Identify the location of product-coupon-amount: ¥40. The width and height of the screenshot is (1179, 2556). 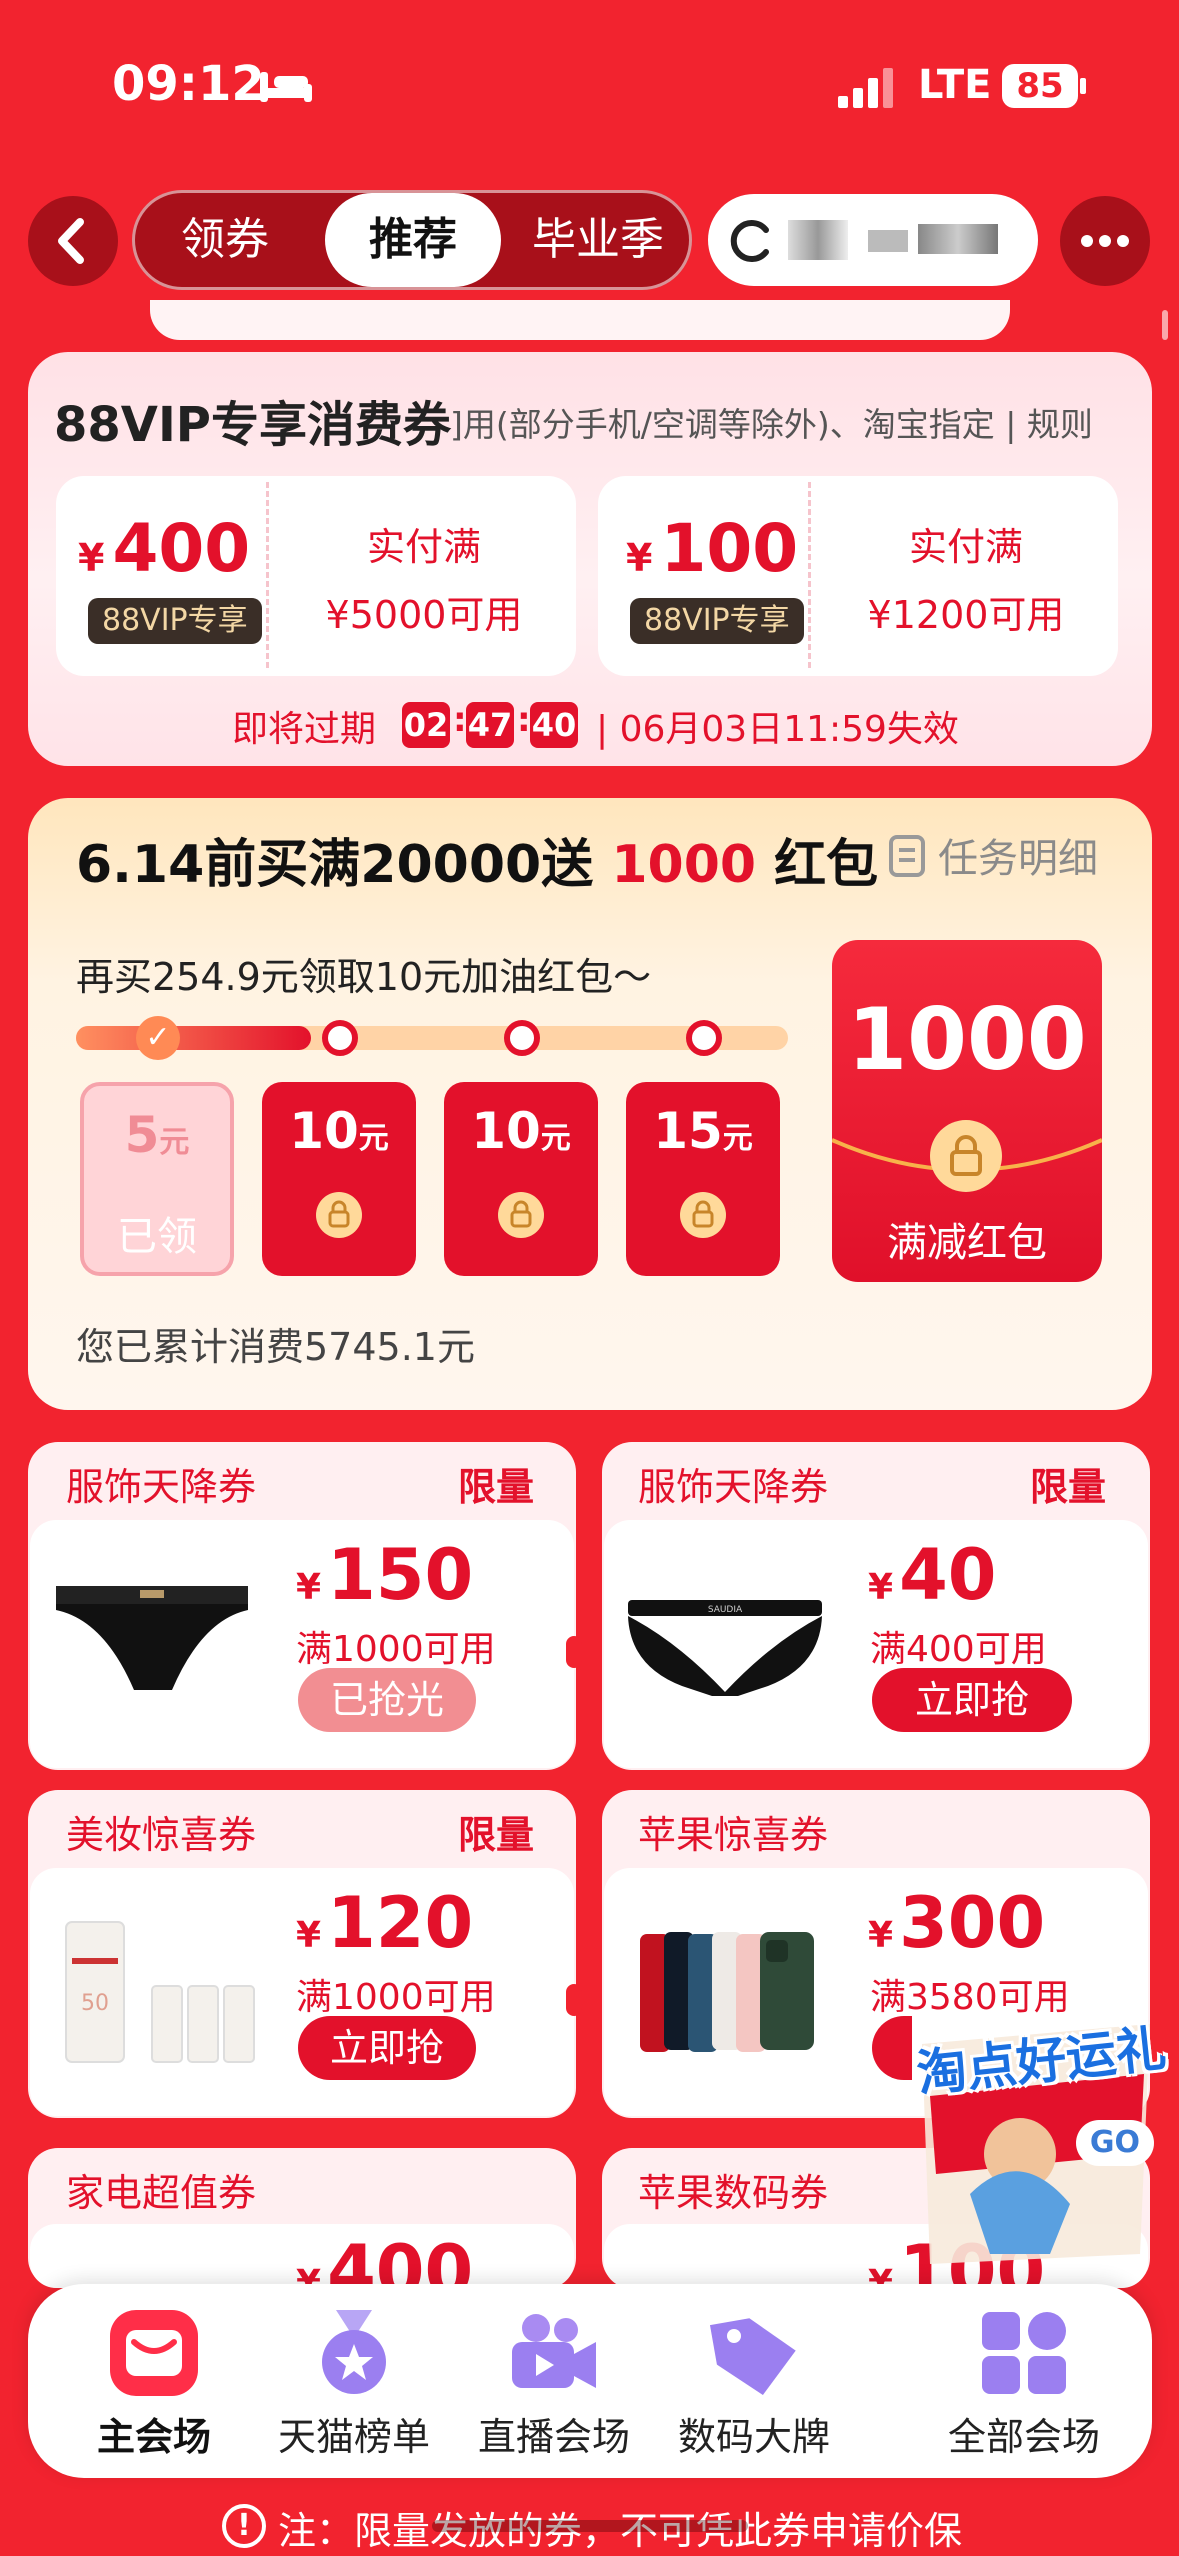
(932, 1575).